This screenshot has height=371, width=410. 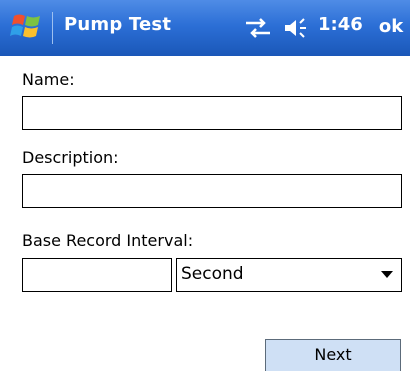 What do you see at coordinates (289, 275) in the screenshot?
I see `interval-unit-select: Second` at bounding box center [289, 275].